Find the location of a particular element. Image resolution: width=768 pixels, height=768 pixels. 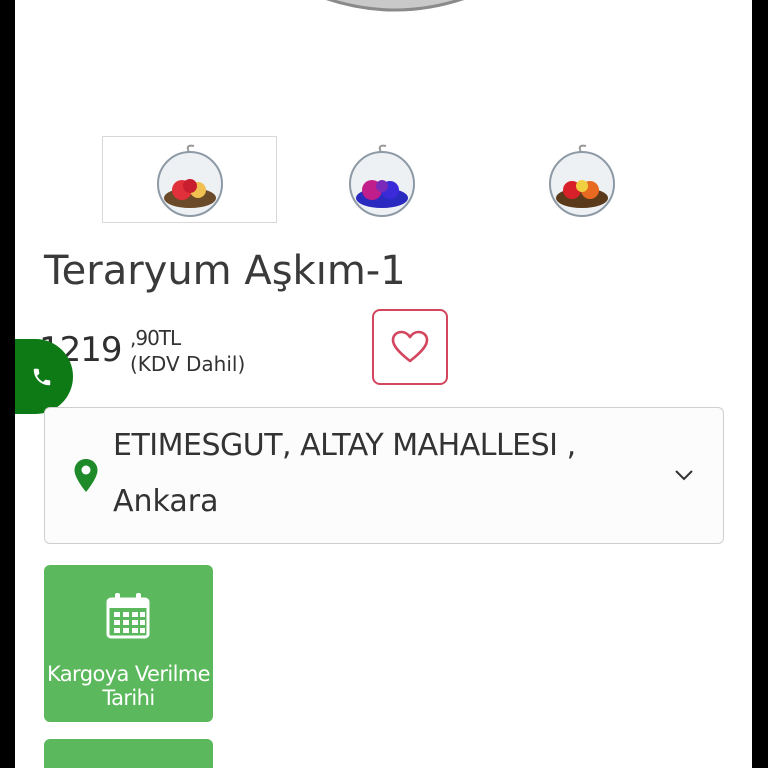

phone-icon is located at coordinates (42, 376).